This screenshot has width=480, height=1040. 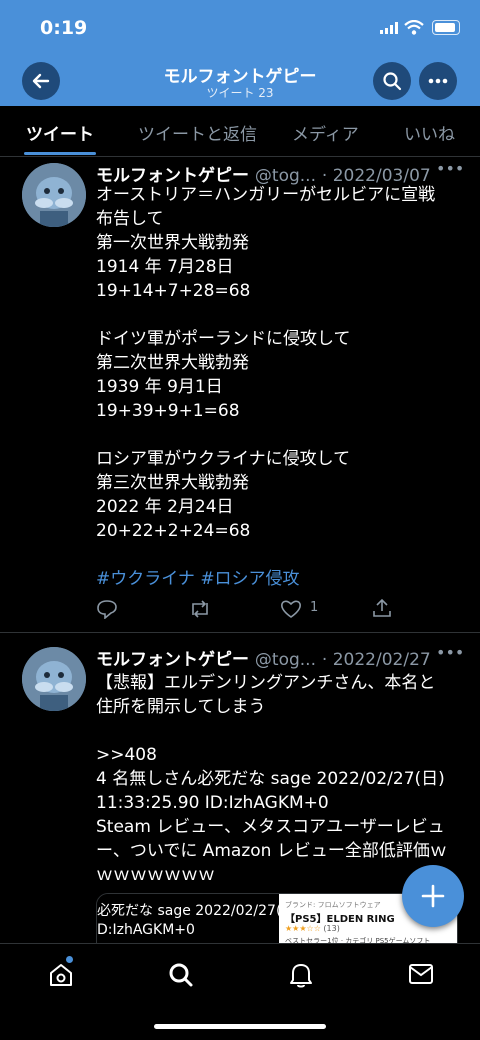 What do you see at coordinates (223, 339) in the screenshot?
I see `text-line: ドイツ軍がポーランドに侵攻して` at bounding box center [223, 339].